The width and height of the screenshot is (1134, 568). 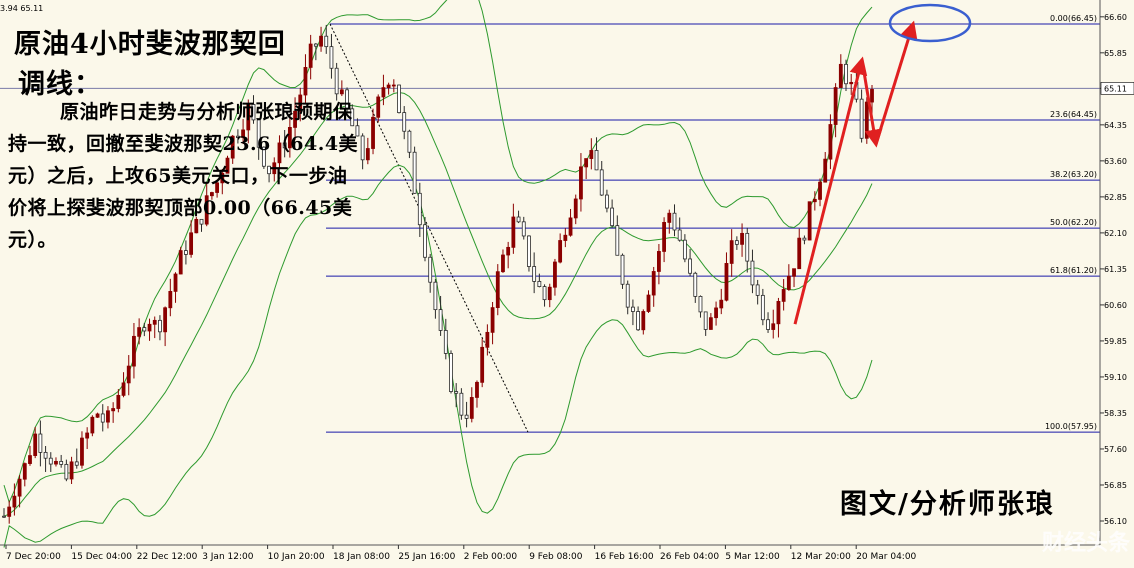 What do you see at coordinates (947, 504) in the screenshot?
I see `author-credit: 图文/分析师张琅` at bounding box center [947, 504].